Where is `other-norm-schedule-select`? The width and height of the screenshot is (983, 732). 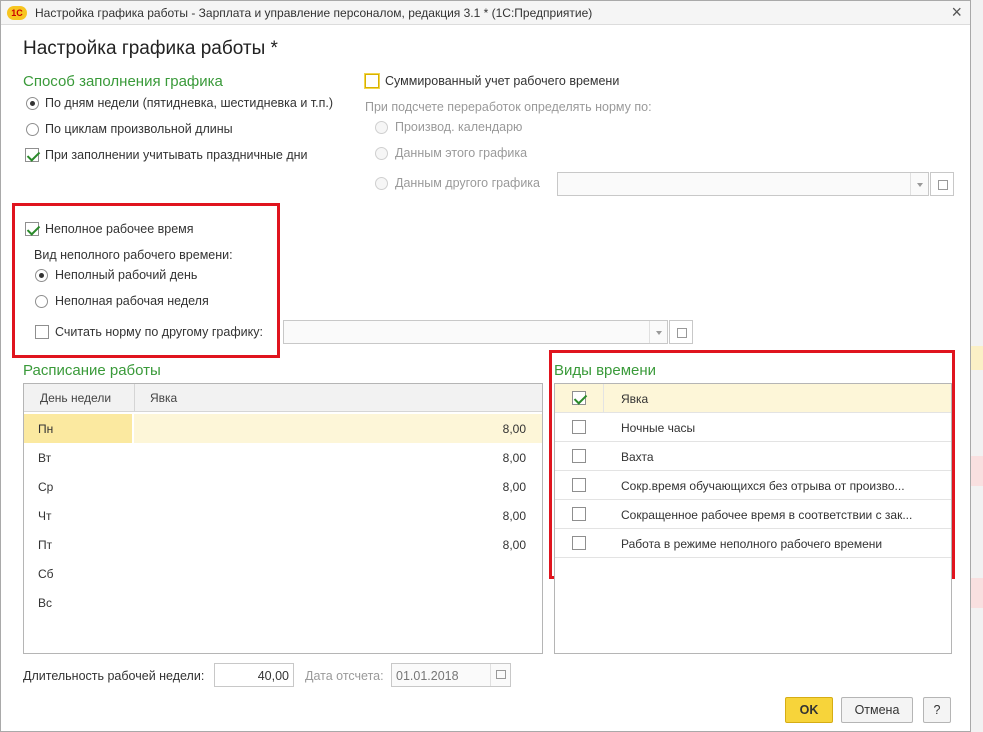 other-norm-schedule-select is located at coordinates (475, 332).